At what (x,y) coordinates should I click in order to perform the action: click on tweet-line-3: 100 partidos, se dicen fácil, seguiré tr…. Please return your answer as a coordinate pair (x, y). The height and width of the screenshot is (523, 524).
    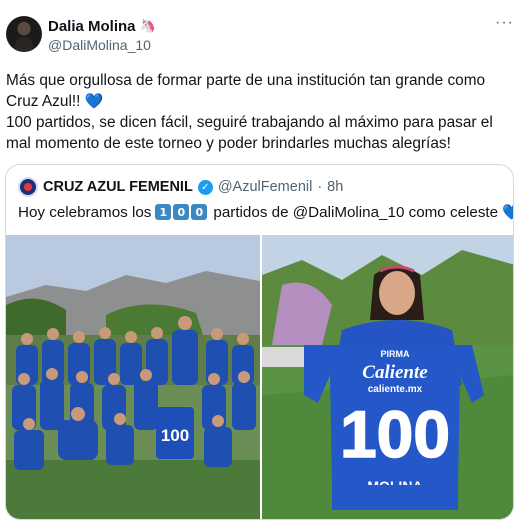
    Looking at the image, I should click on (249, 122).